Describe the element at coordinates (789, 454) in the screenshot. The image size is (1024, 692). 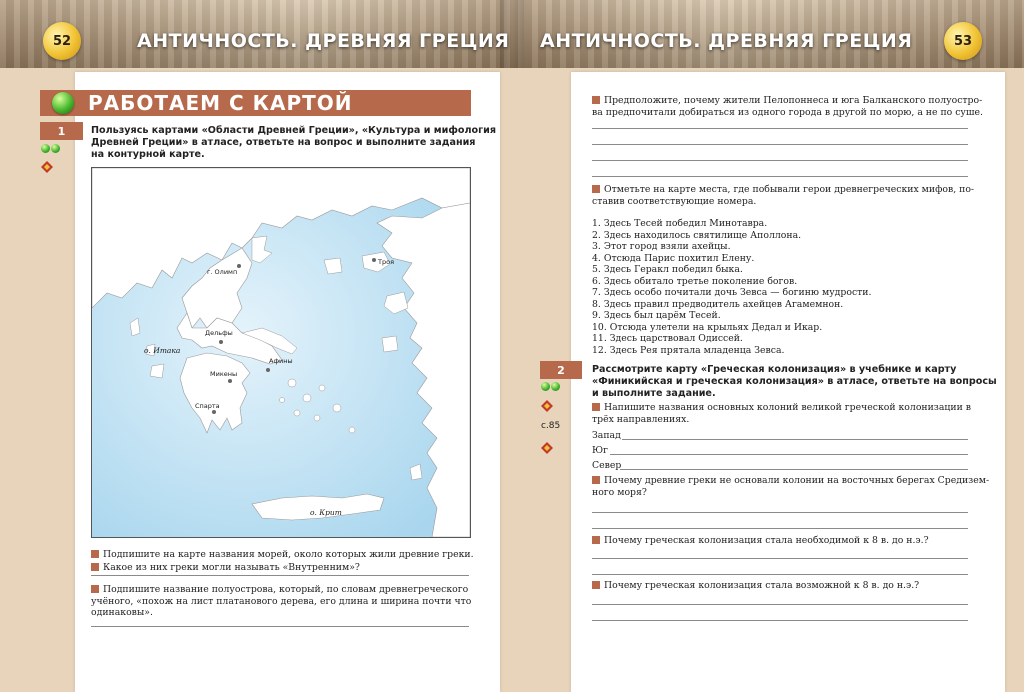
I see `answer-line-south` at that location.